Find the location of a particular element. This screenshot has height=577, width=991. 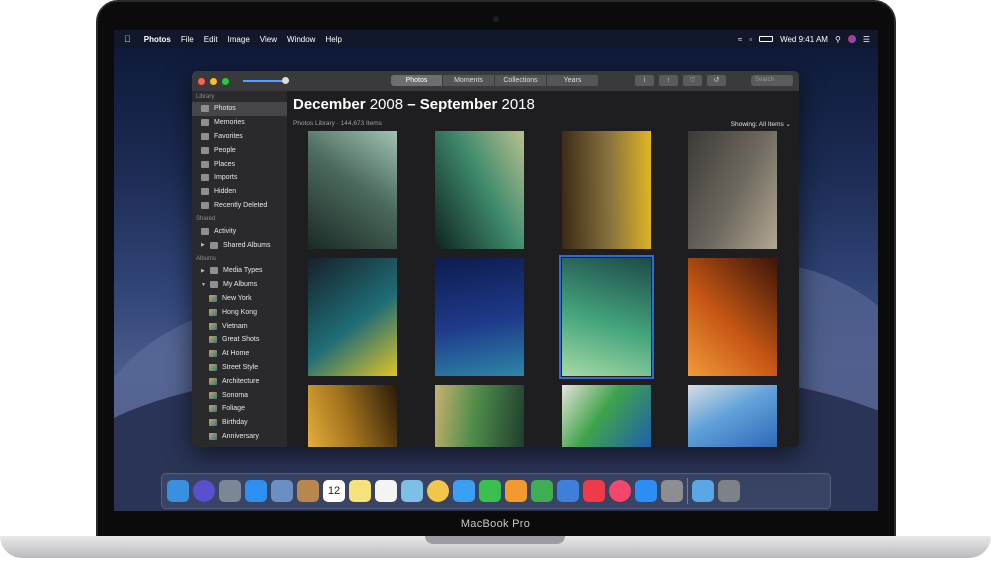

anniversary-icon is located at coordinates (213, 436).